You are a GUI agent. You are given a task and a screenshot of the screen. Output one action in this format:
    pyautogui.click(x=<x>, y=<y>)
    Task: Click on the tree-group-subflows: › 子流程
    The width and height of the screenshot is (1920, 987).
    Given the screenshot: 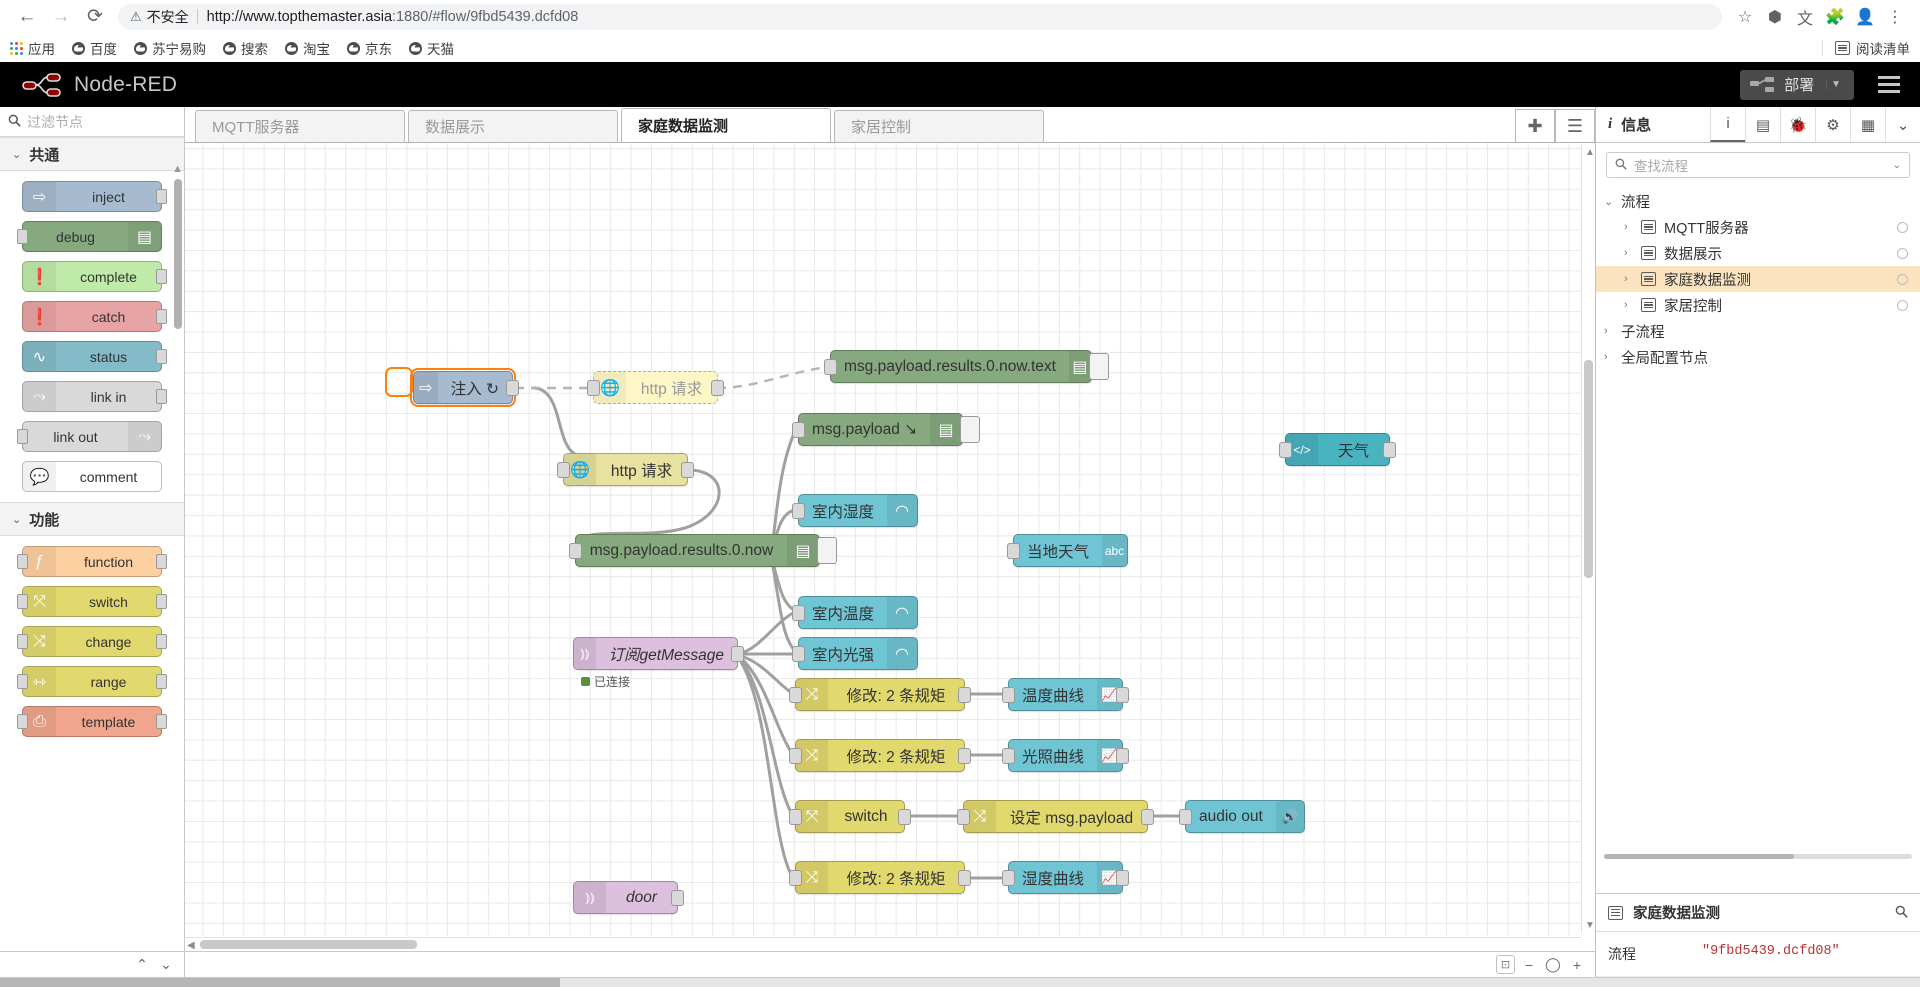 What is the action you would take?
    pyautogui.click(x=1758, y=331)
    